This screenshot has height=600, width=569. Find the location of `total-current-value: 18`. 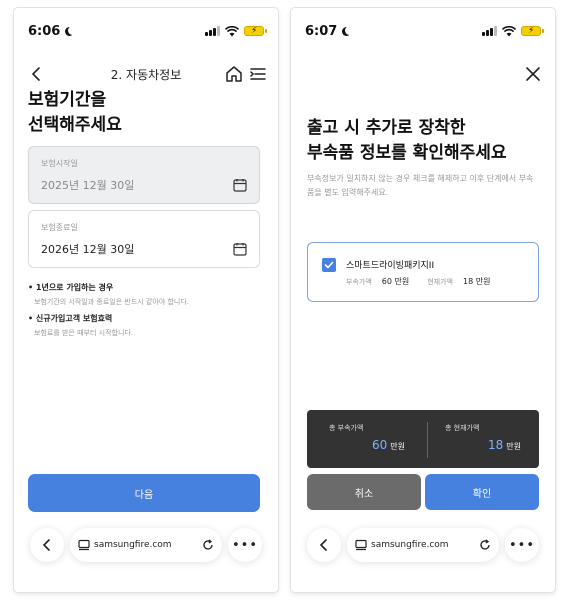

total-current-value: 18 is located at coordinates (495, 445).